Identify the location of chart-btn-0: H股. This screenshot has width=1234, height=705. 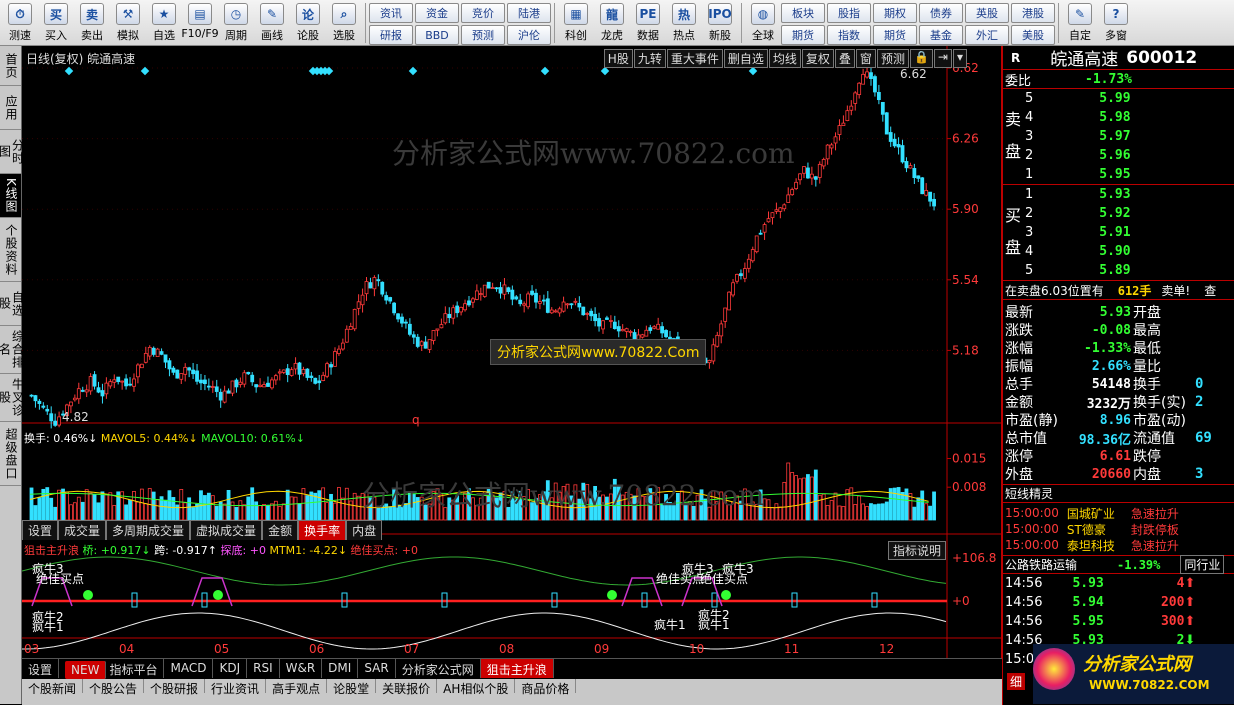
(618, 58).